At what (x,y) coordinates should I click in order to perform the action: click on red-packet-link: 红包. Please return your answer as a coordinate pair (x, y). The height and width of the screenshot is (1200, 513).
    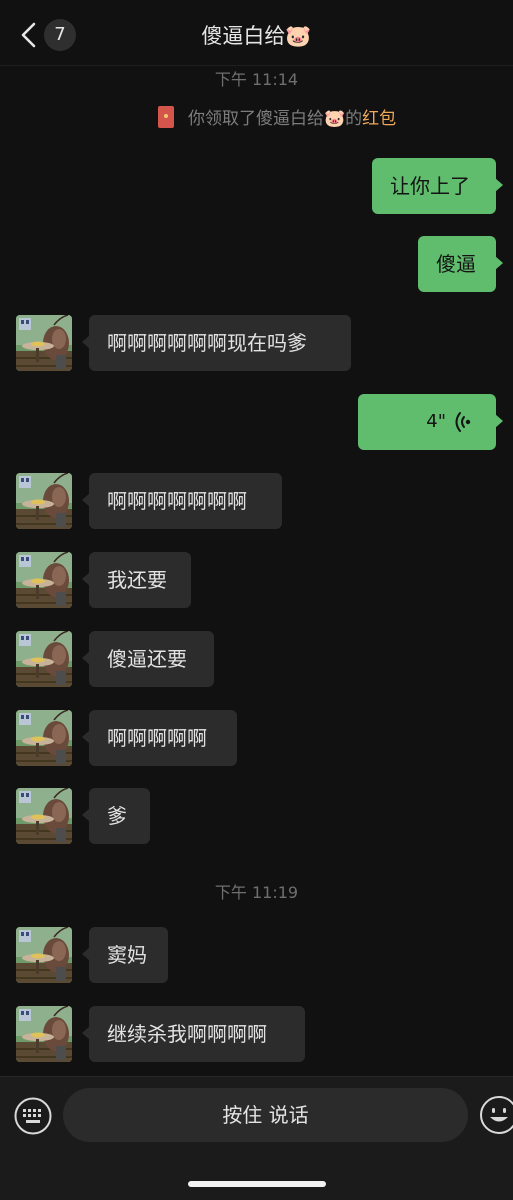
    Looking at the image, I should click on (379, 119).